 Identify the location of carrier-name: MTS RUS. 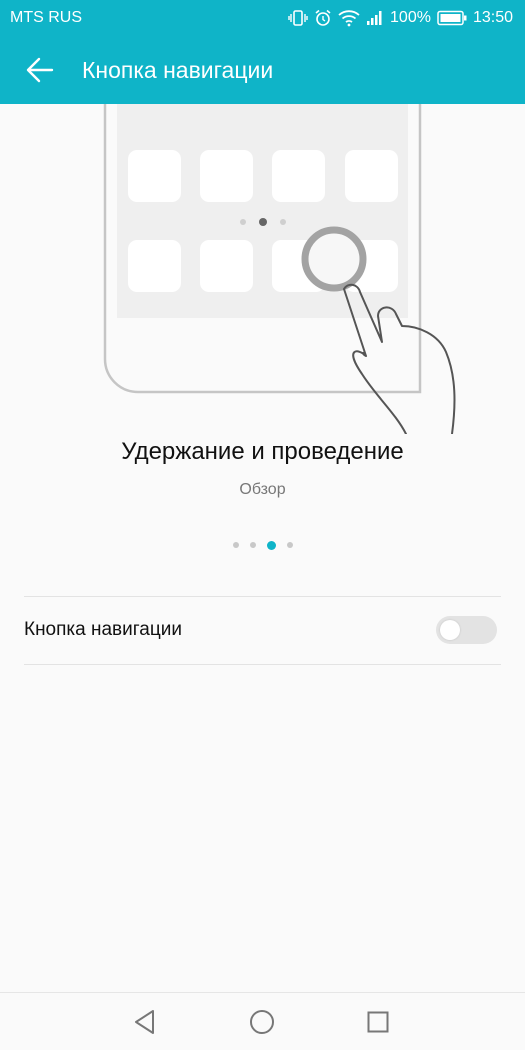
(46, 17).